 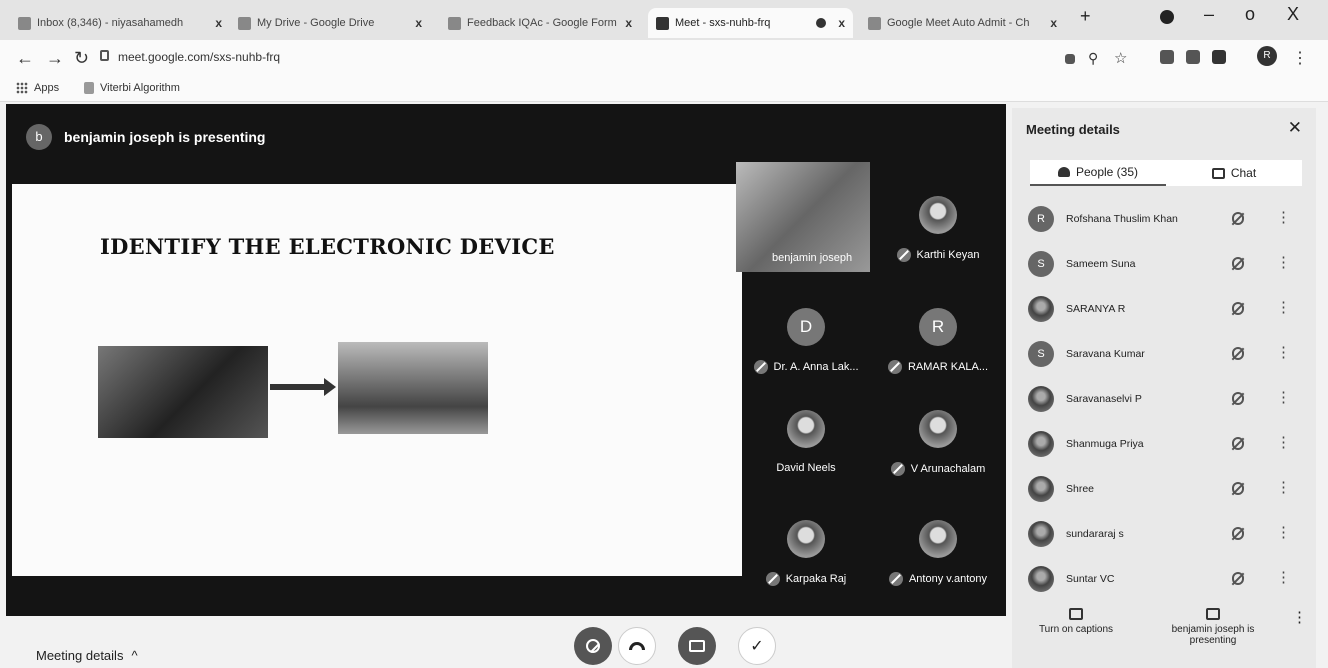 I want to click on minimize-button: –, so click(x=1209, y=14).